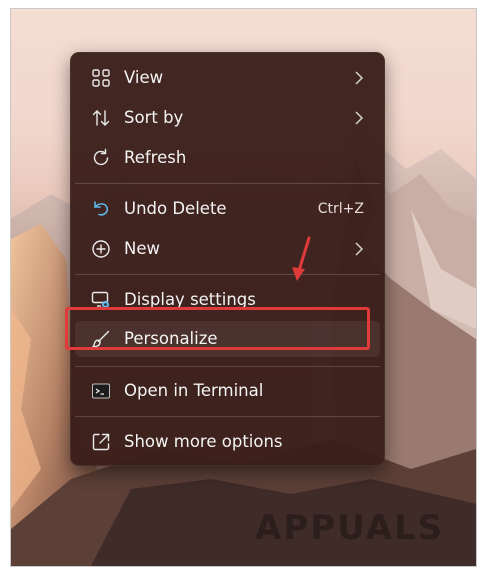 This screenshot has width=486, height=575. Describe the element at coordinates (217, 328) in the screenshot. I see `annotation-highlight-box` at that location.